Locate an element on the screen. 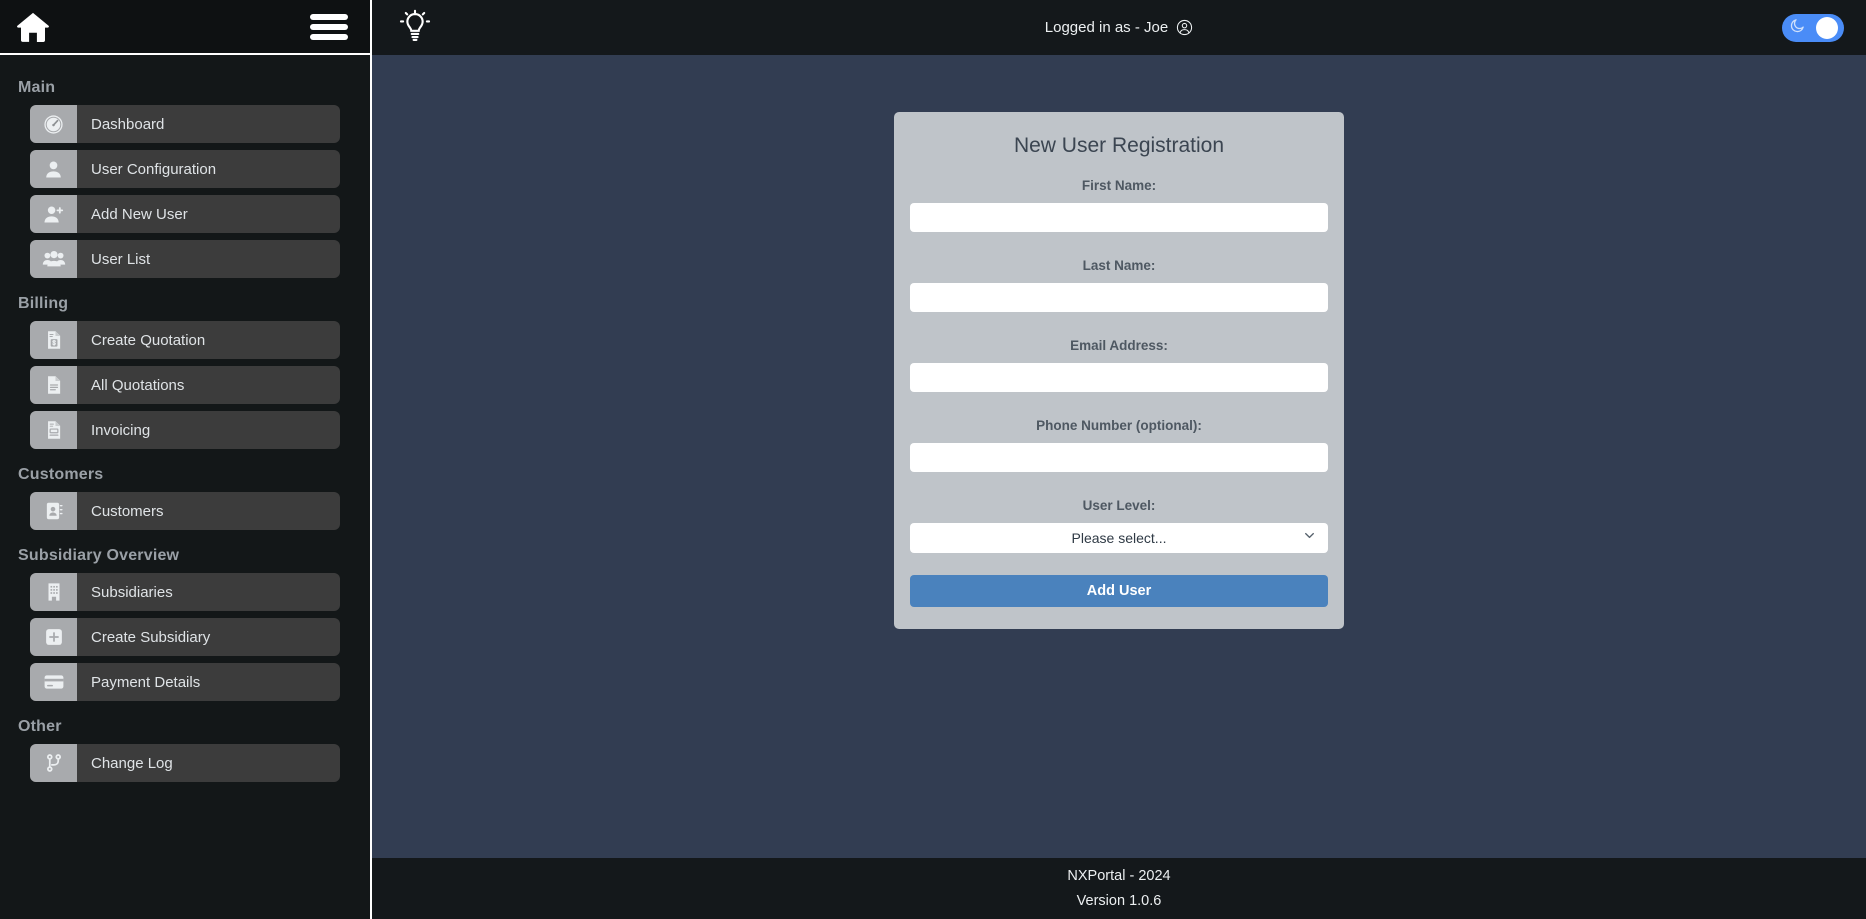 This screenshot has height=919, width=1866. sidebar-item-payment-details: Payment Details is located at coordinates (185, 682).